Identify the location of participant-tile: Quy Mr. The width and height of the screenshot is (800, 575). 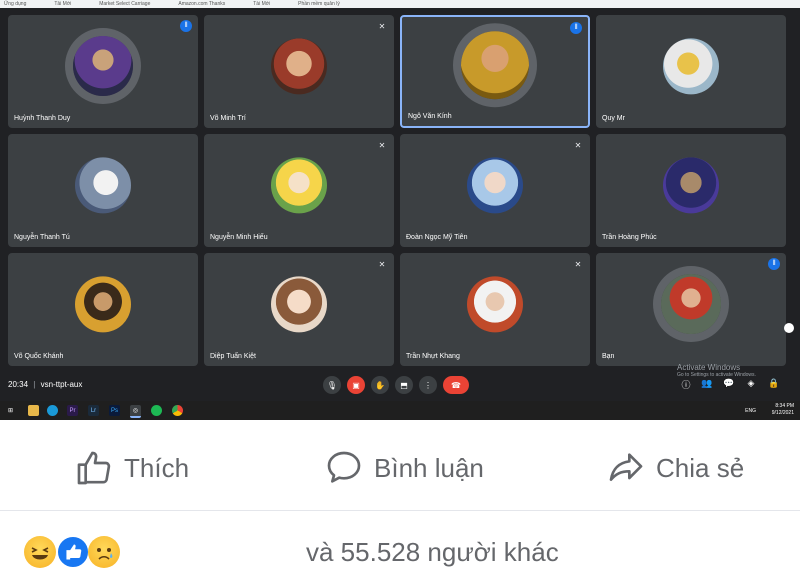
(691, 71).